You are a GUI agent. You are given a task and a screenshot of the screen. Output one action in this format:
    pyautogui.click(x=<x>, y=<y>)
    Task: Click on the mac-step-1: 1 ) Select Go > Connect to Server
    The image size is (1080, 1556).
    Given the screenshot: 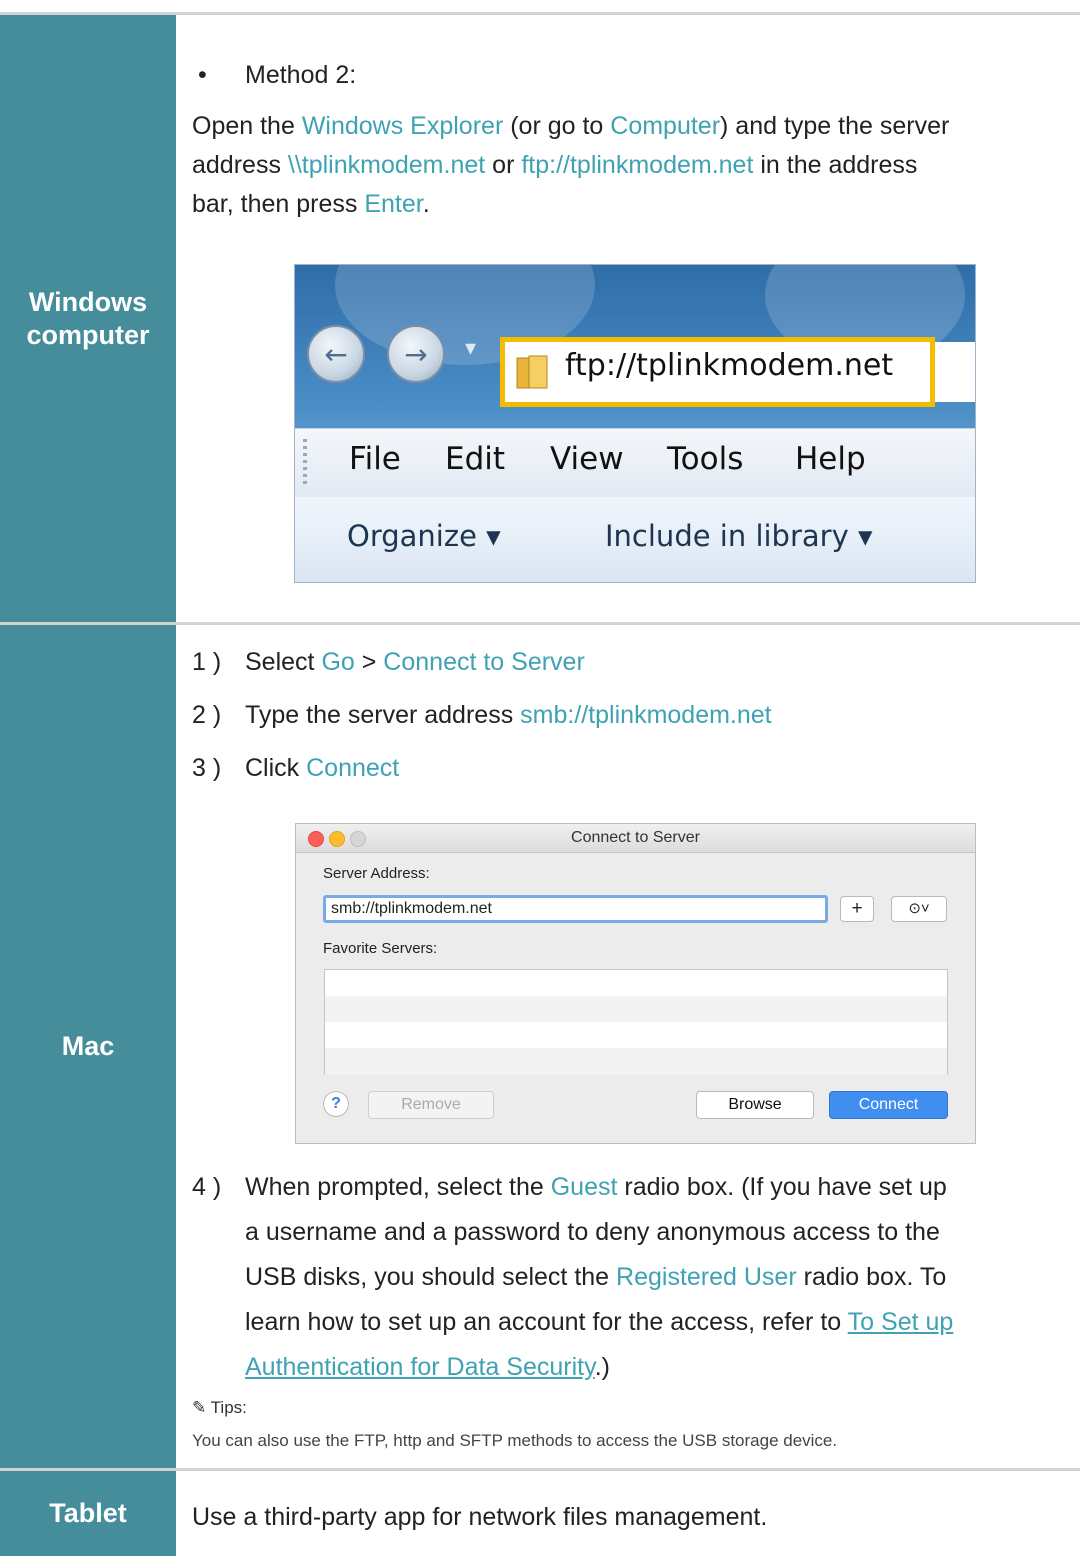 What is the action you would take?
    pyautogui.click(x=636, y=662)
    